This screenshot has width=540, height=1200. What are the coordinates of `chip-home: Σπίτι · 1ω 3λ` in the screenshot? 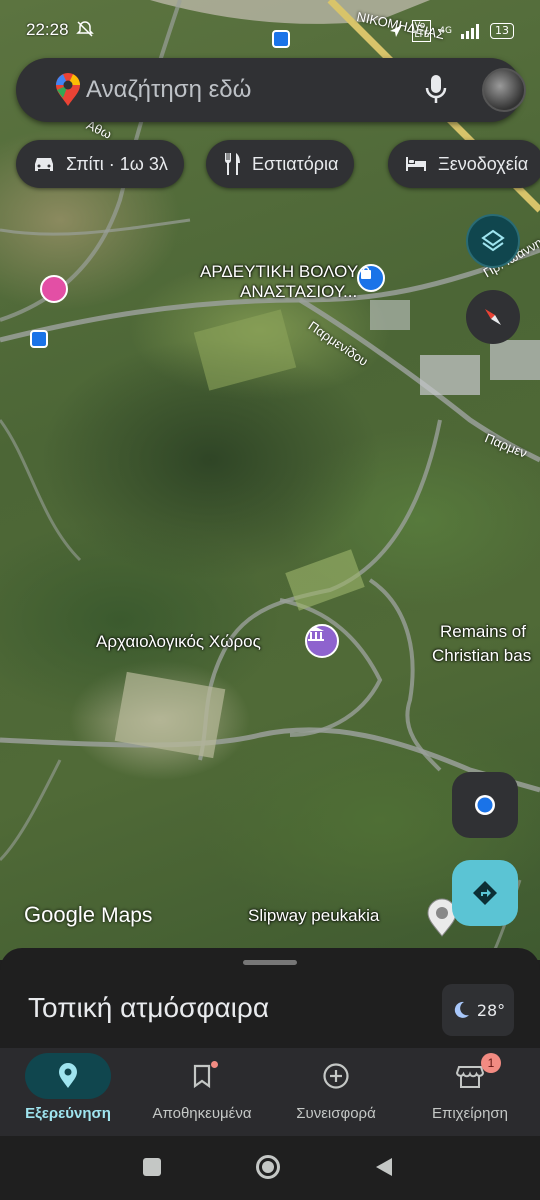 It's located at (100, 164).